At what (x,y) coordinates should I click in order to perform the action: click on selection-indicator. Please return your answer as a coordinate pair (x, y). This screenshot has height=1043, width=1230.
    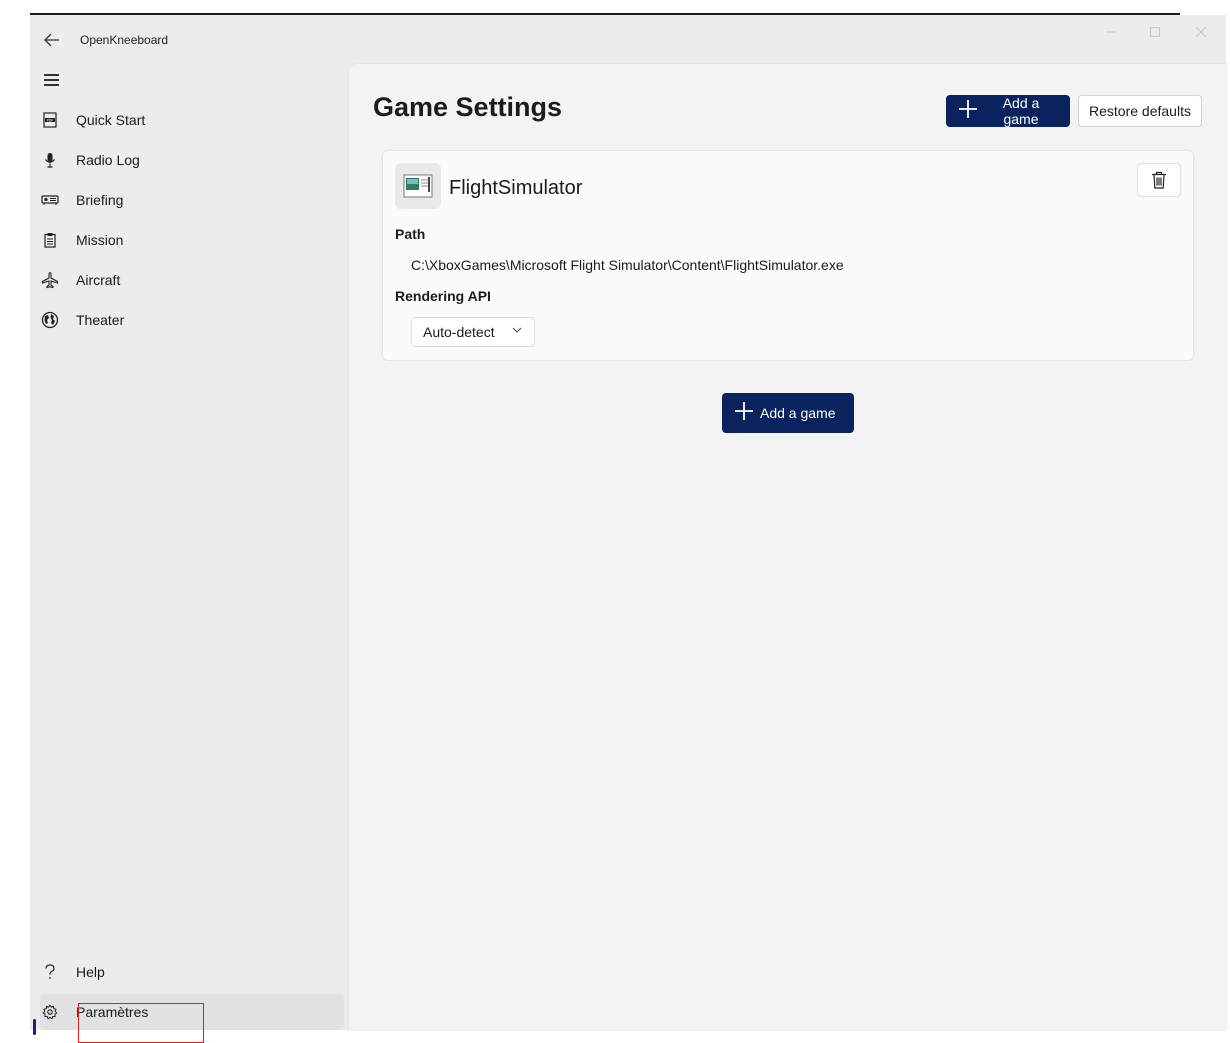
    Looking at the image, I should click on (34, 1027).